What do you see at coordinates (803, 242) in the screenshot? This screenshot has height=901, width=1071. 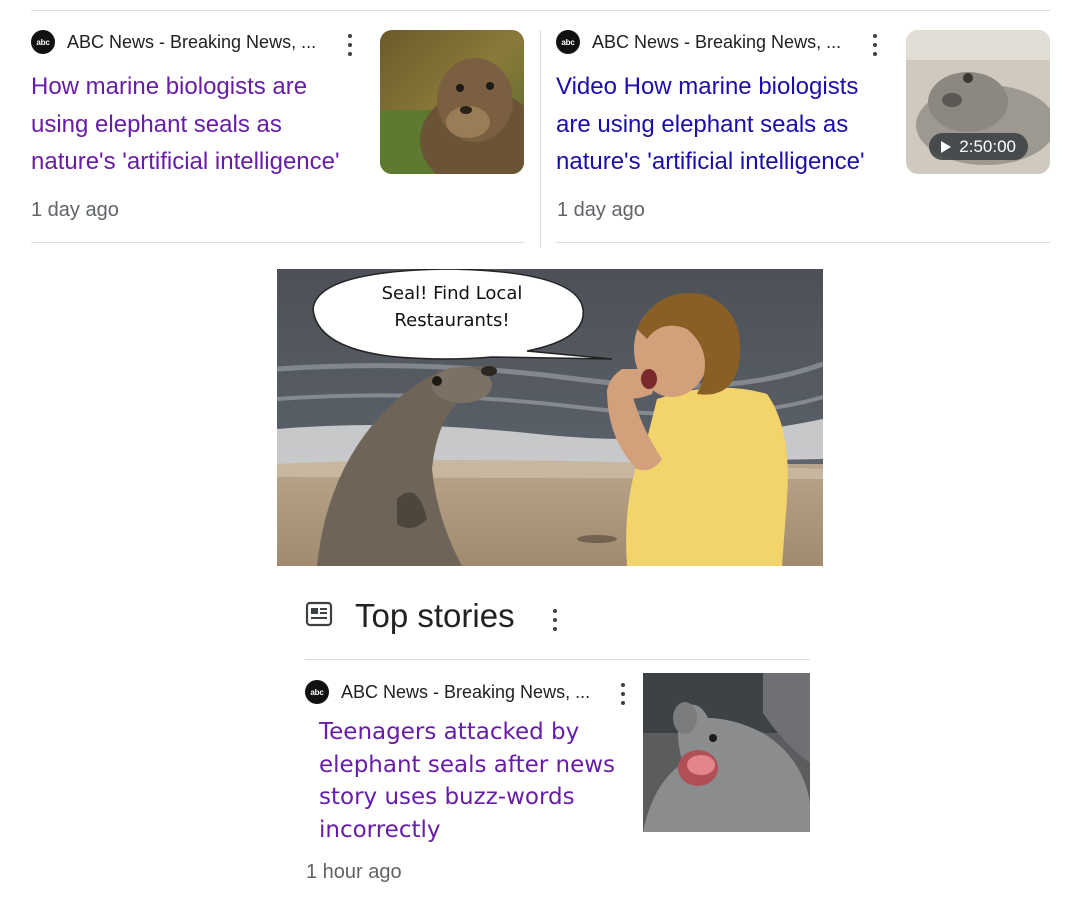 I see `card-2-bottom-divider` at bounding box center [803, 242].